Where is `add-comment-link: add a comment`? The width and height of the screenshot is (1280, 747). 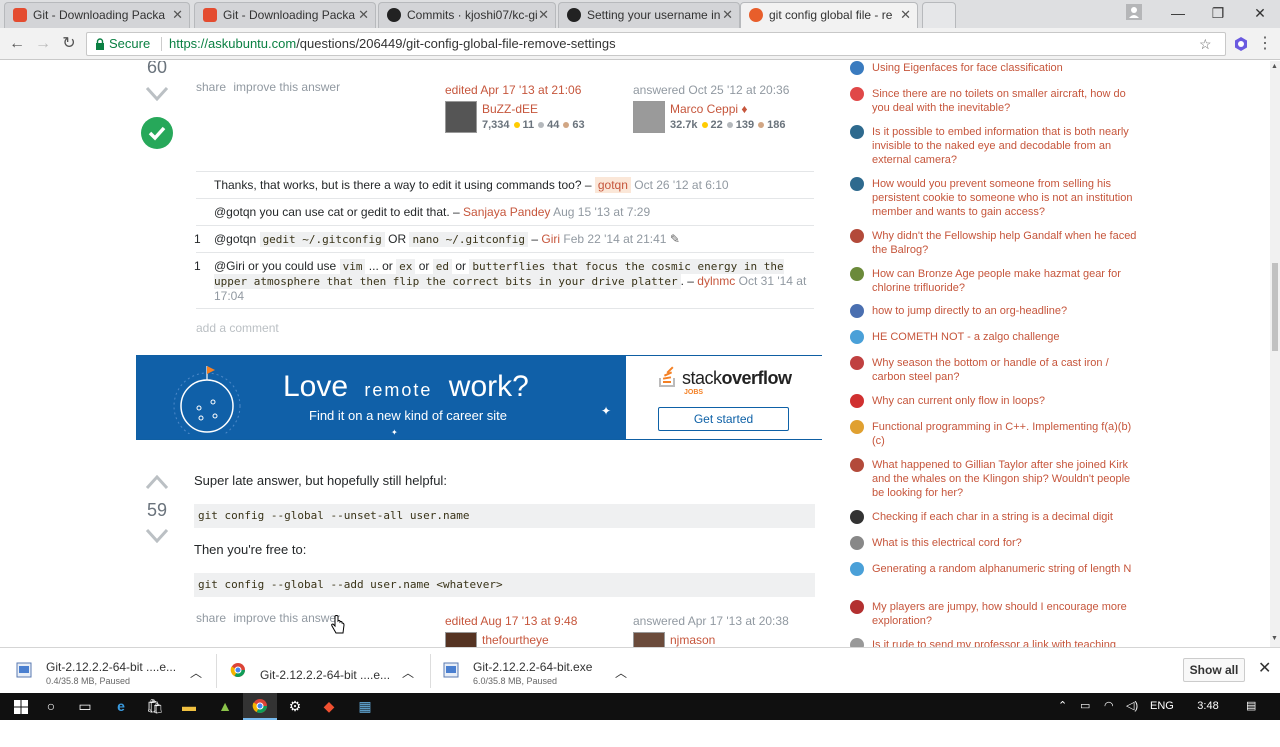 add-comment-link: add a comment is located at coordinates (505, 321).